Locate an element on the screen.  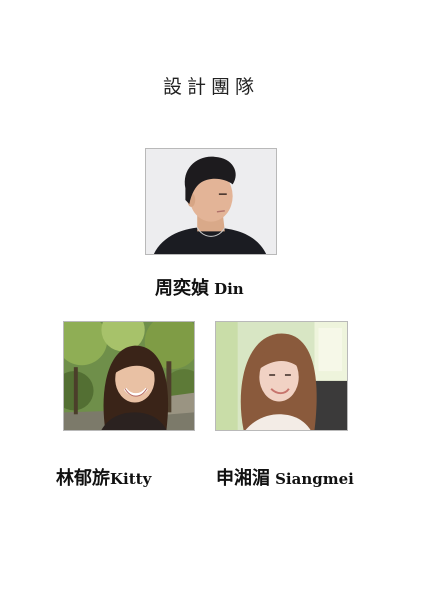
member-caption-din: 周奕媜 Din is located at coordinates (199, 287).